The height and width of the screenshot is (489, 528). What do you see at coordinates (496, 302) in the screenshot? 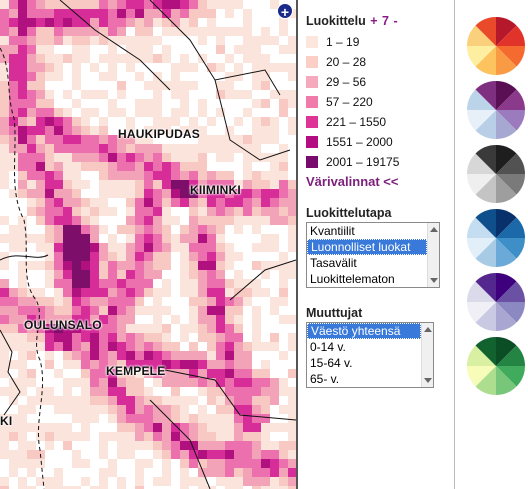
I see `palette-purples` at bounding box center [496, 302].